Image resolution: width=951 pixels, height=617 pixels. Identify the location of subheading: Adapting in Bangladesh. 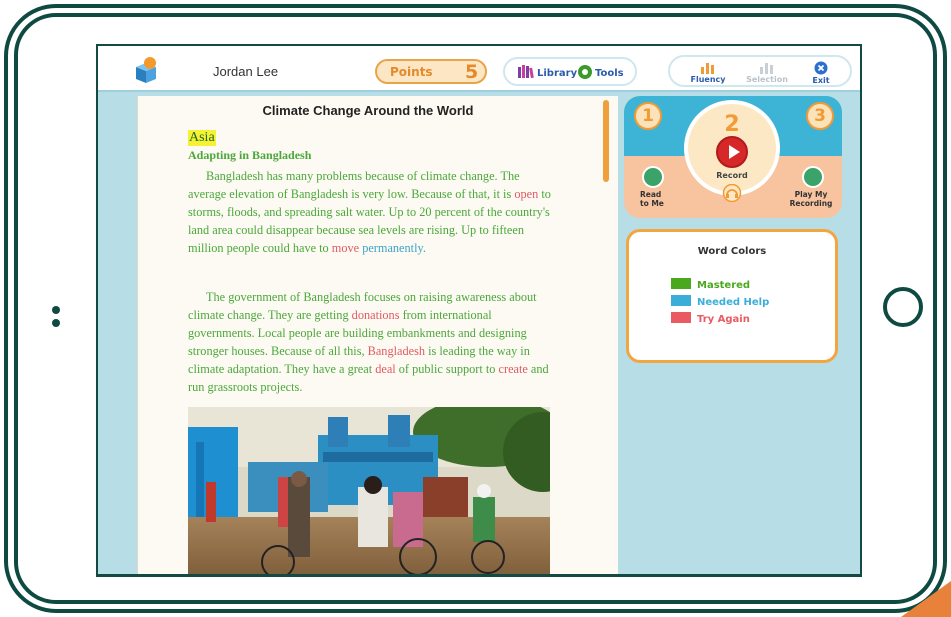
(250, 155).